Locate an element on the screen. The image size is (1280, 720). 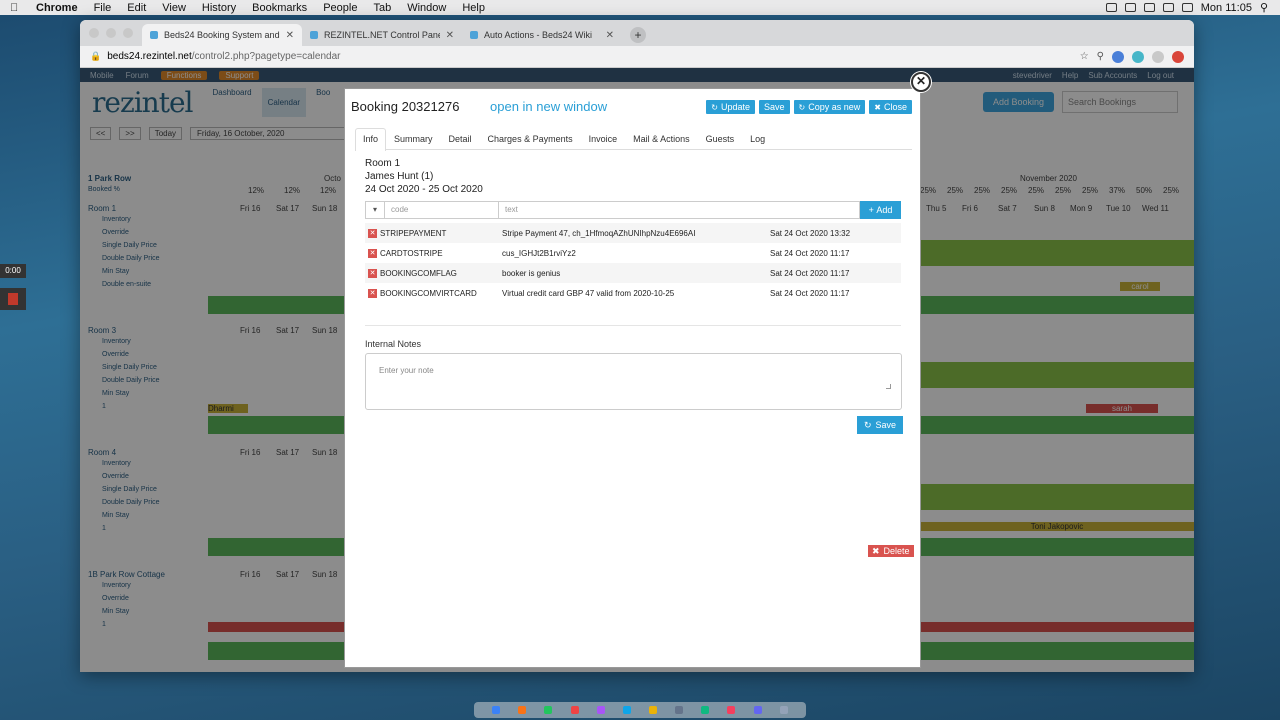
battery-icon is located at coordinates (1187, 7).